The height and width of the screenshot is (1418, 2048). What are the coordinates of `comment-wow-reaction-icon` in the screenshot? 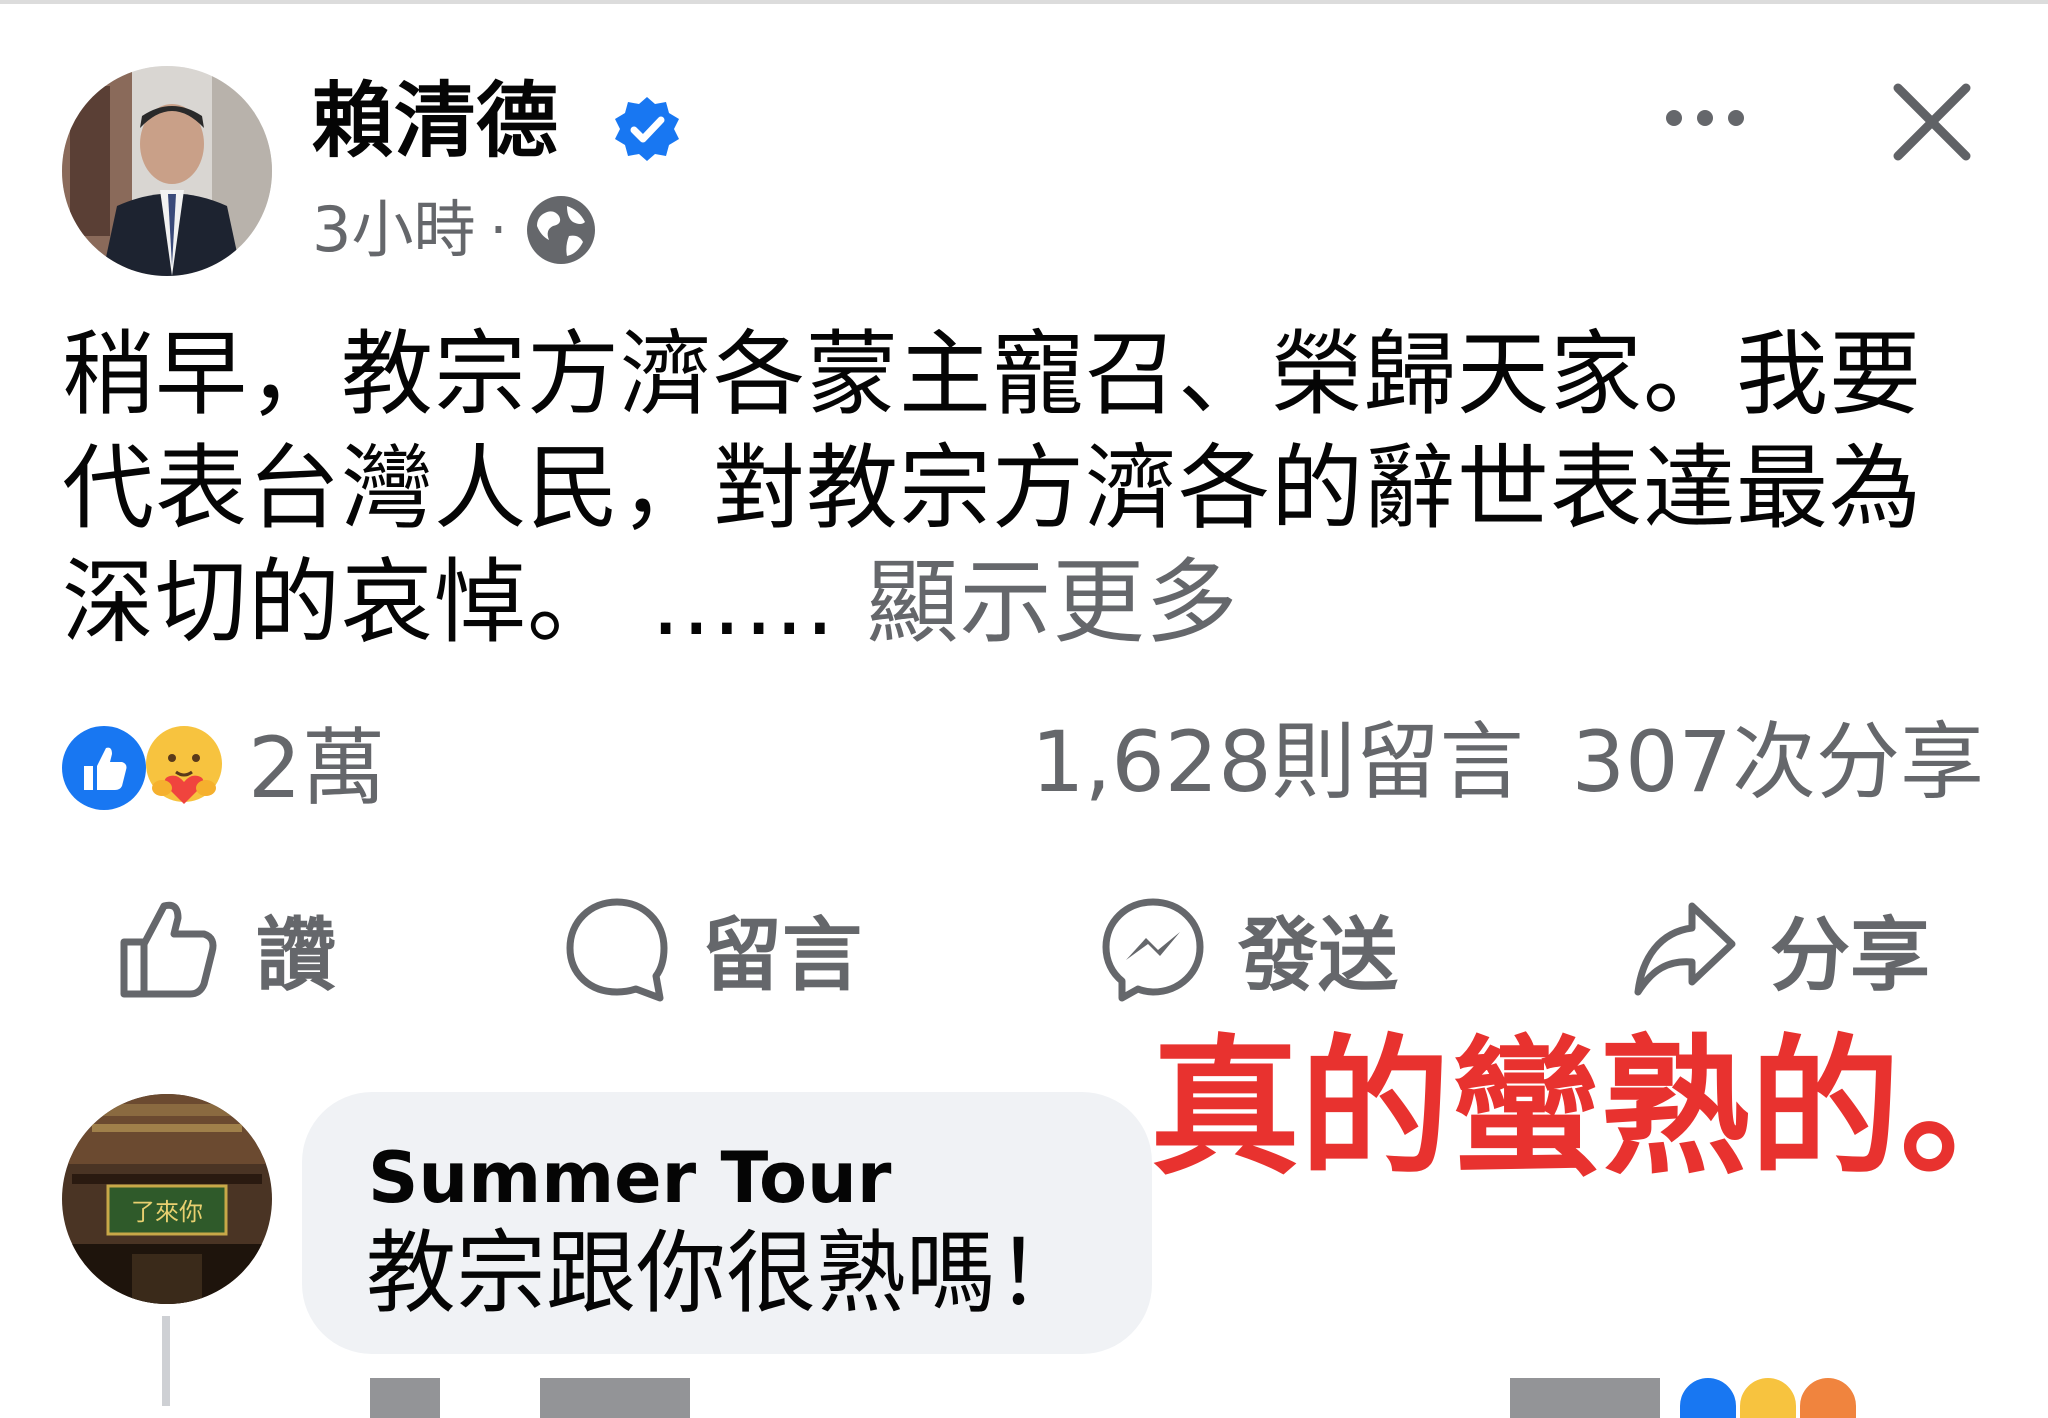 It's located at (1828, 1398).